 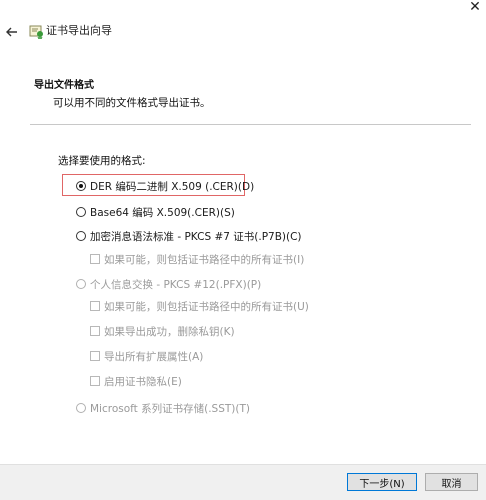 What do you see at coordinates (169, 331) in the screenshot?
I see `checkbox-pfx-delete-key-label: 如果导出成功，删除私钥(K)` at bounding box center [169, 331].